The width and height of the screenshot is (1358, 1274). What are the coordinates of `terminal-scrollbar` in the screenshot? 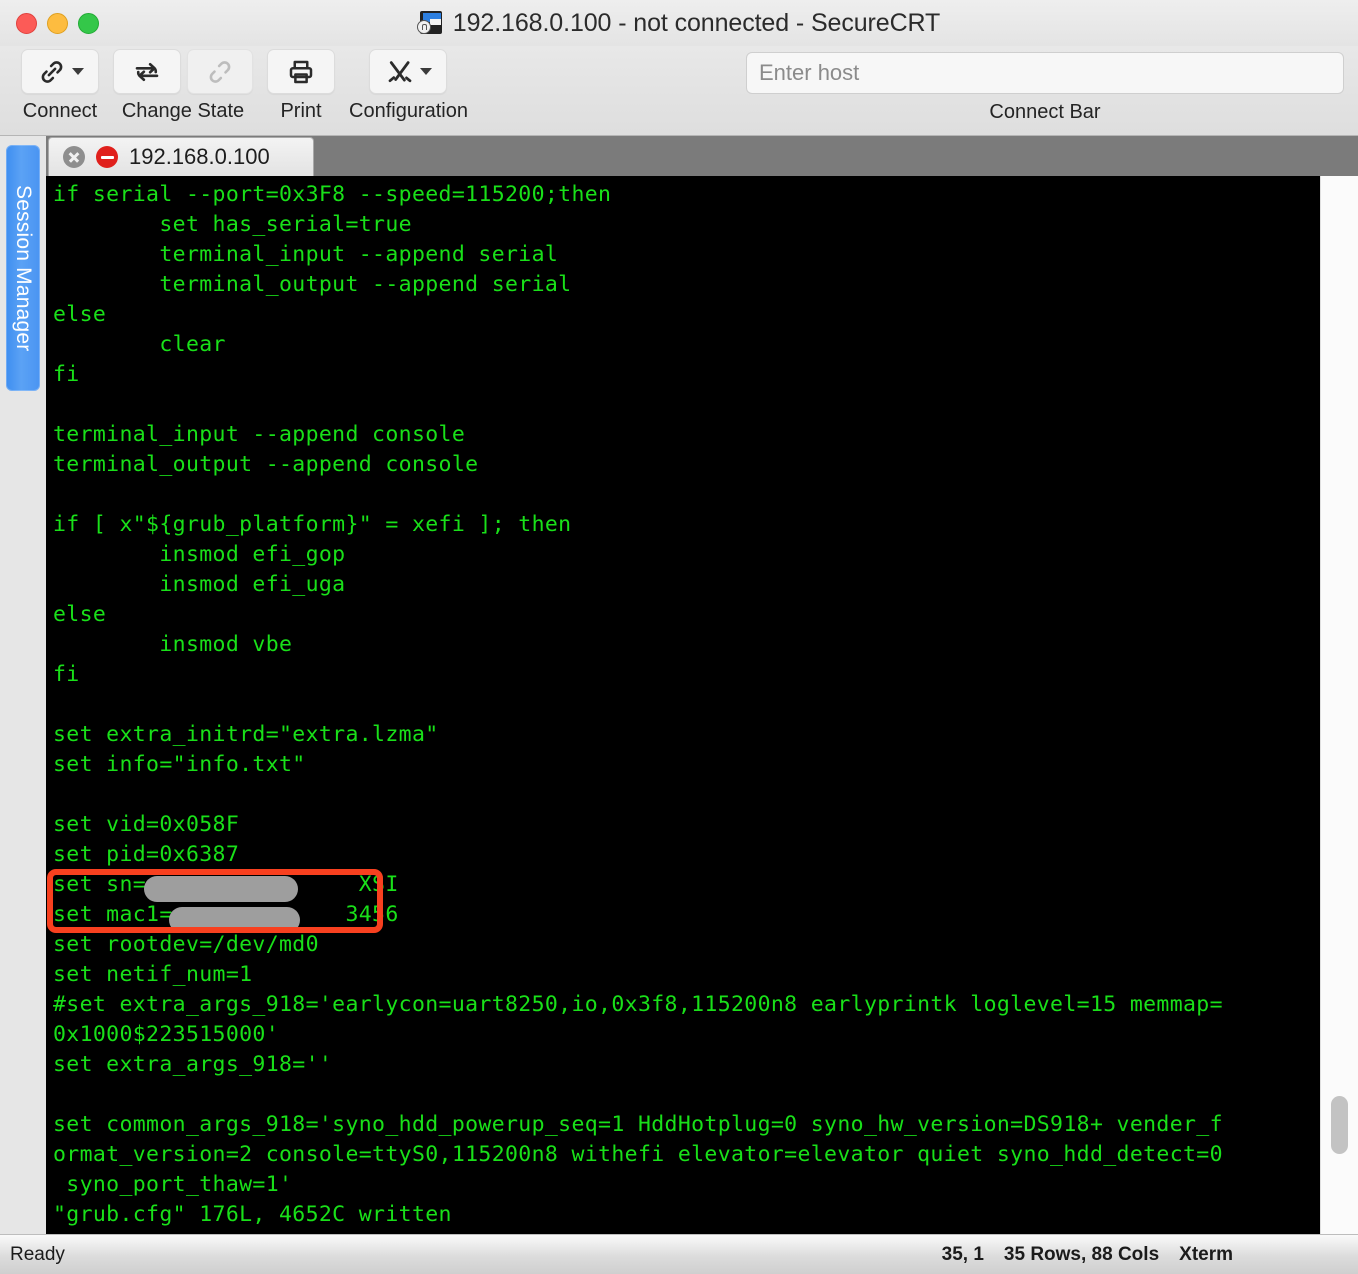 It's located at (1339, 705).